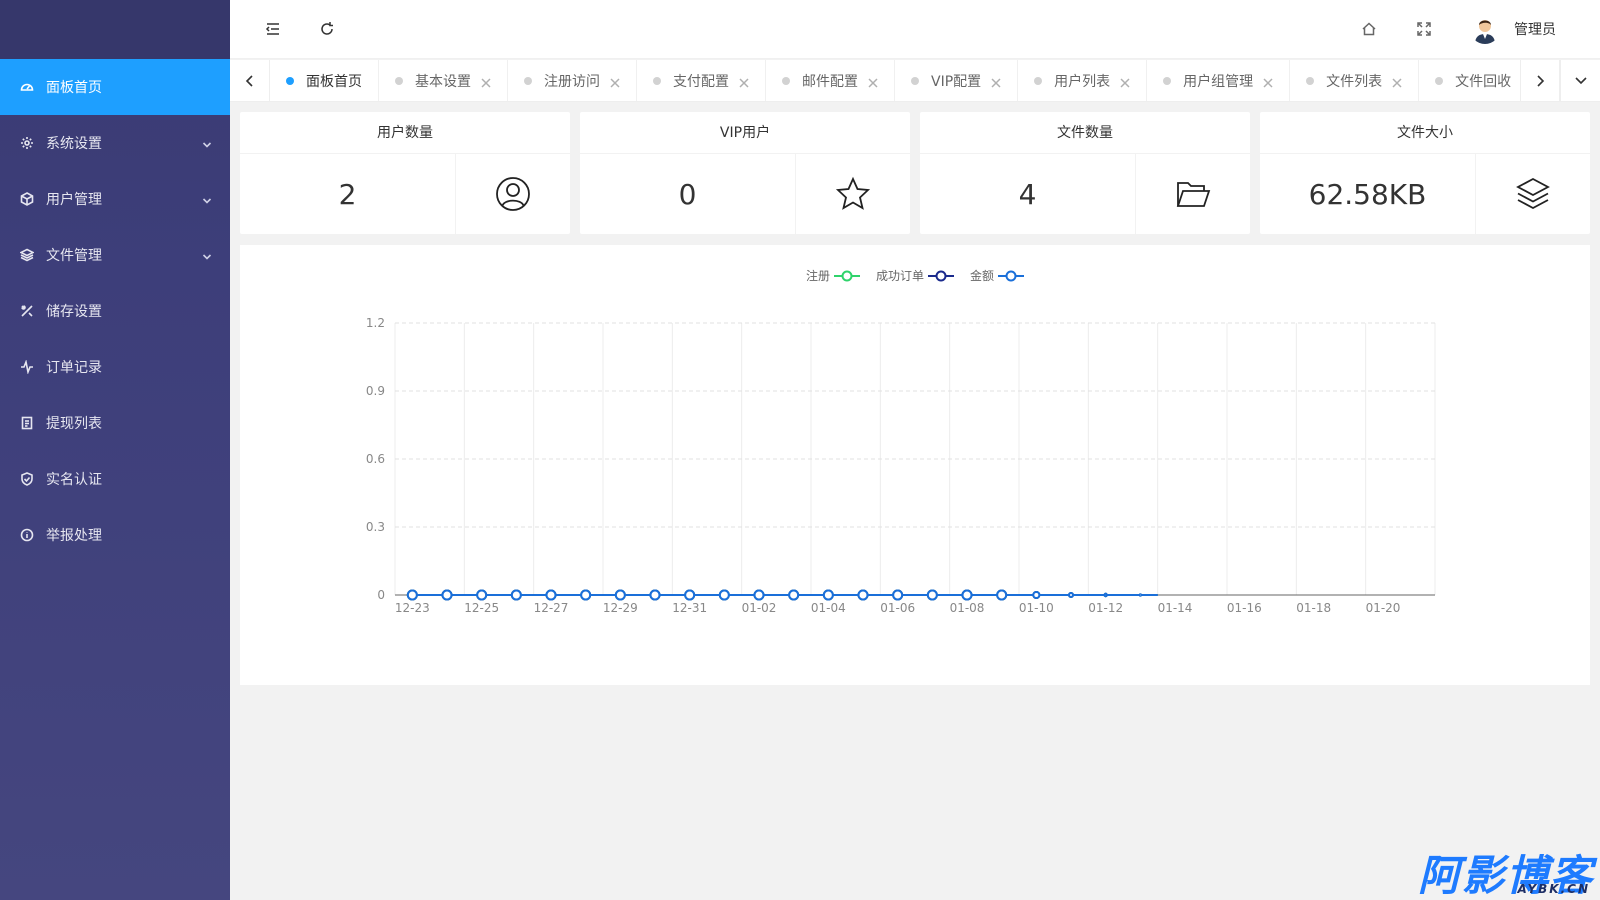 The width and height of the screenshot is (1600, 900). What do you see at coordinates (915, 29) in the screenshot?
I see `top-header: 管理员` at bounding box center [915, 29].